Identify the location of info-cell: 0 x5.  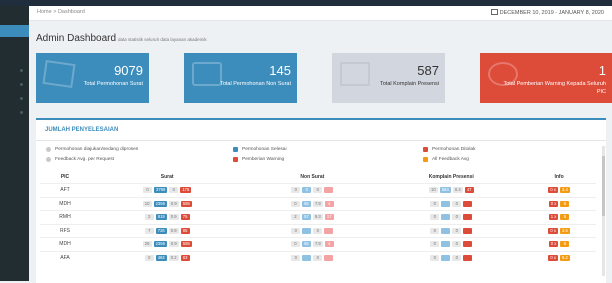
(559, 244).